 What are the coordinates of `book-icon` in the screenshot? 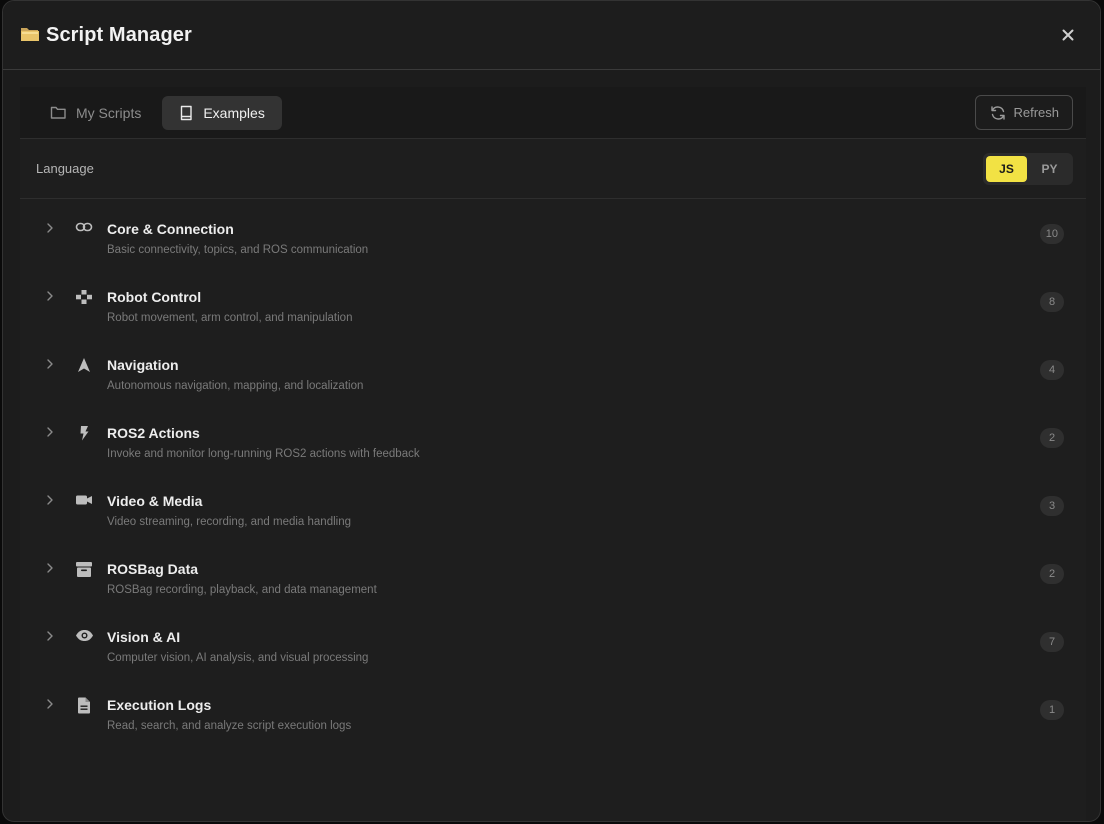 It's located at (187, 112).